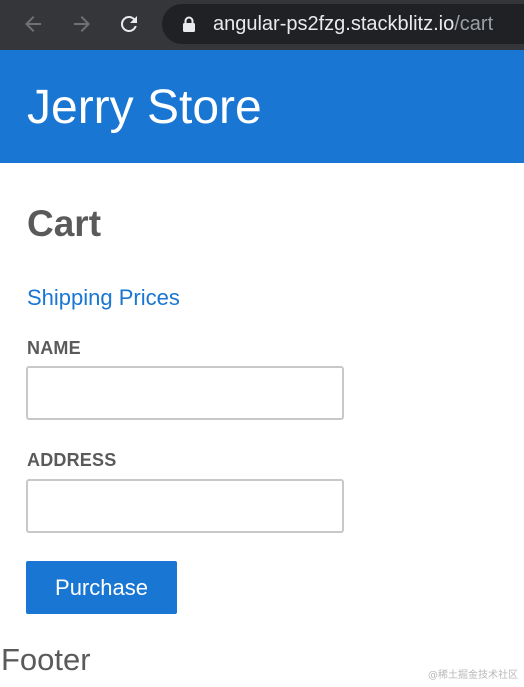 The width and height of the screenshot is (524, 687). I want to click on arrow-left-icon, so click(33, 24).